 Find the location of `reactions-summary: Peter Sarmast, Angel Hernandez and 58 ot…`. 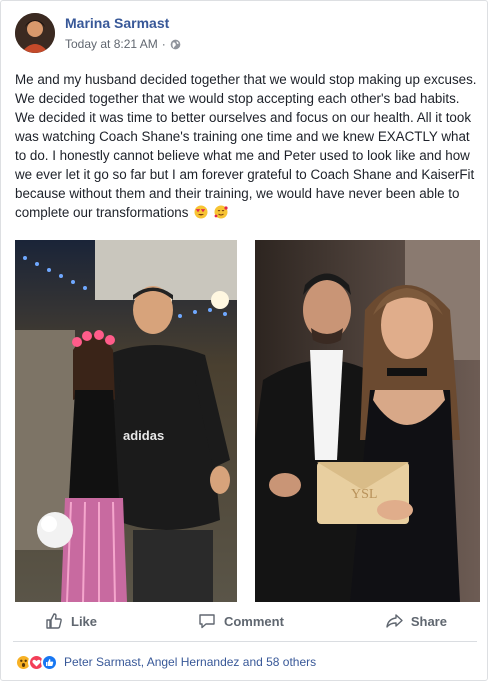

reactions-summary: Peter Sarmast, Angel Hernandez and 58 ot… is located at coordinates (165, 662).